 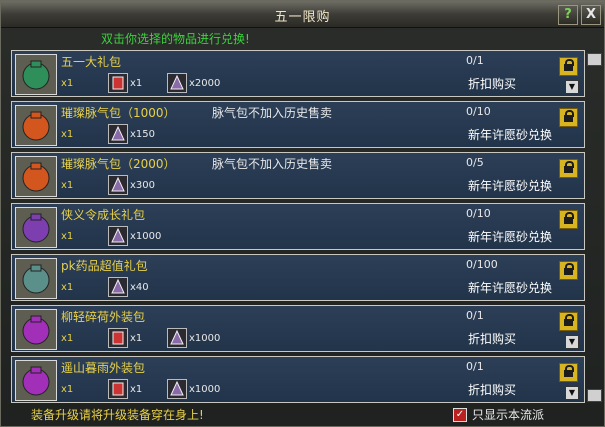 I want to click on scroll-up-icon, so click(x=594, y=59).